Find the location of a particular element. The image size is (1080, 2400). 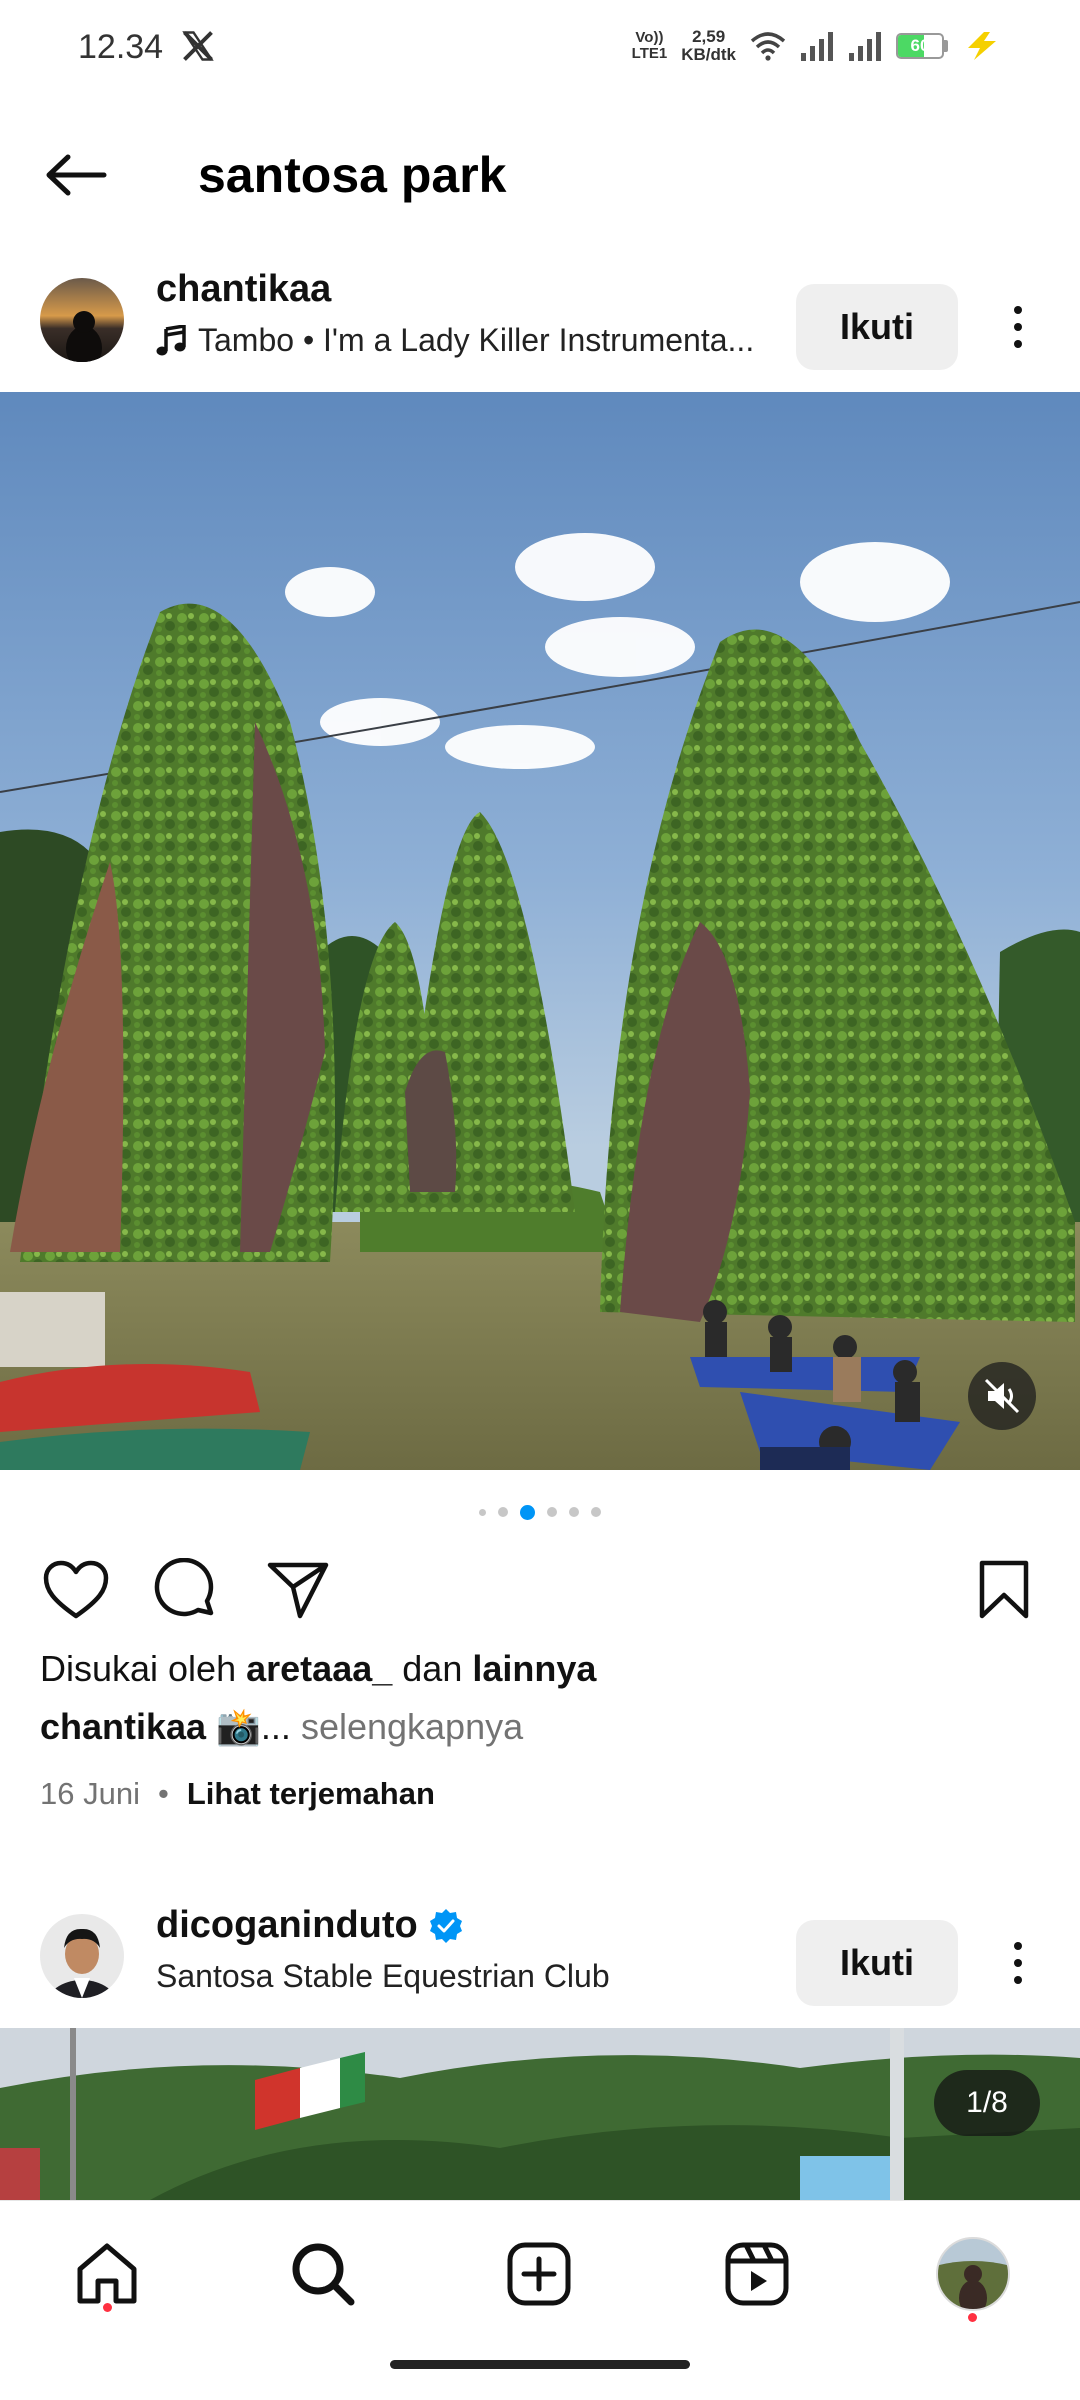

search-icon is located at coordinates (323, 2274).